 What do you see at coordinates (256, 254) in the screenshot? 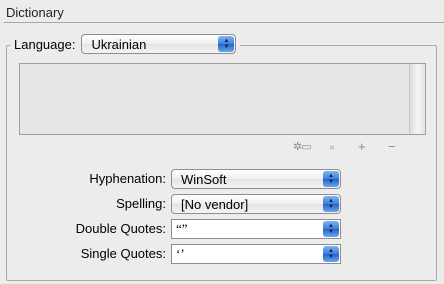
I see `single-quotes-combo: ‘’ ▲ ▼` at bounding box center [256, 254].